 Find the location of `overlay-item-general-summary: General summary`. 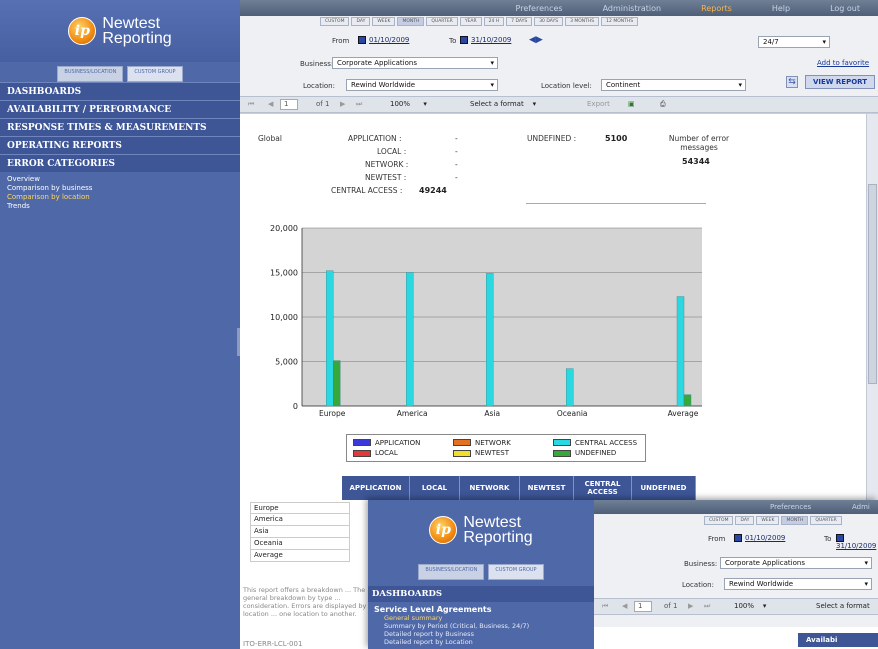

overlay-item-general-summary: General summary is located at coordinates (481, 618).